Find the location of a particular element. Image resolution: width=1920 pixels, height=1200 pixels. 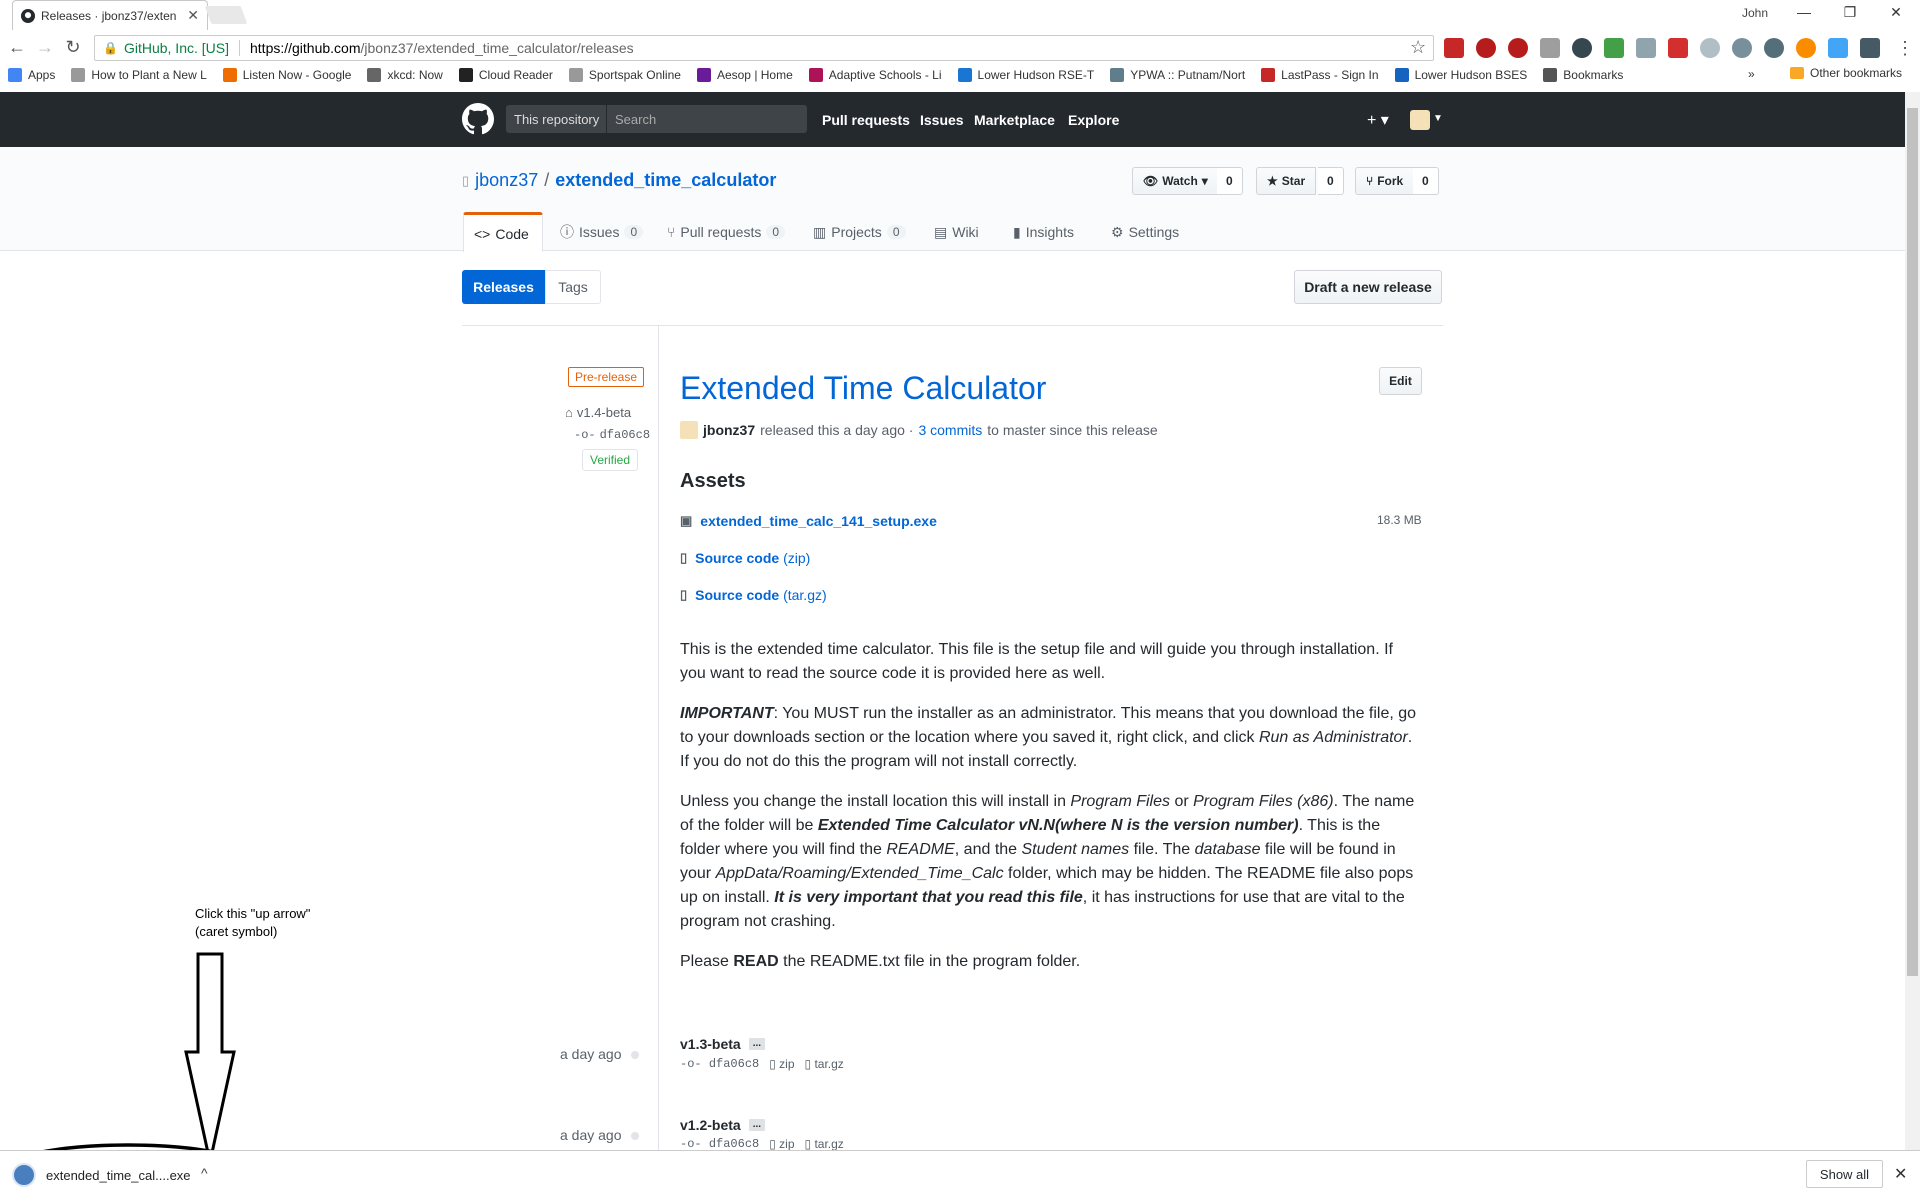

tags-tab-button: Tags is located at coordinates (573, 287).